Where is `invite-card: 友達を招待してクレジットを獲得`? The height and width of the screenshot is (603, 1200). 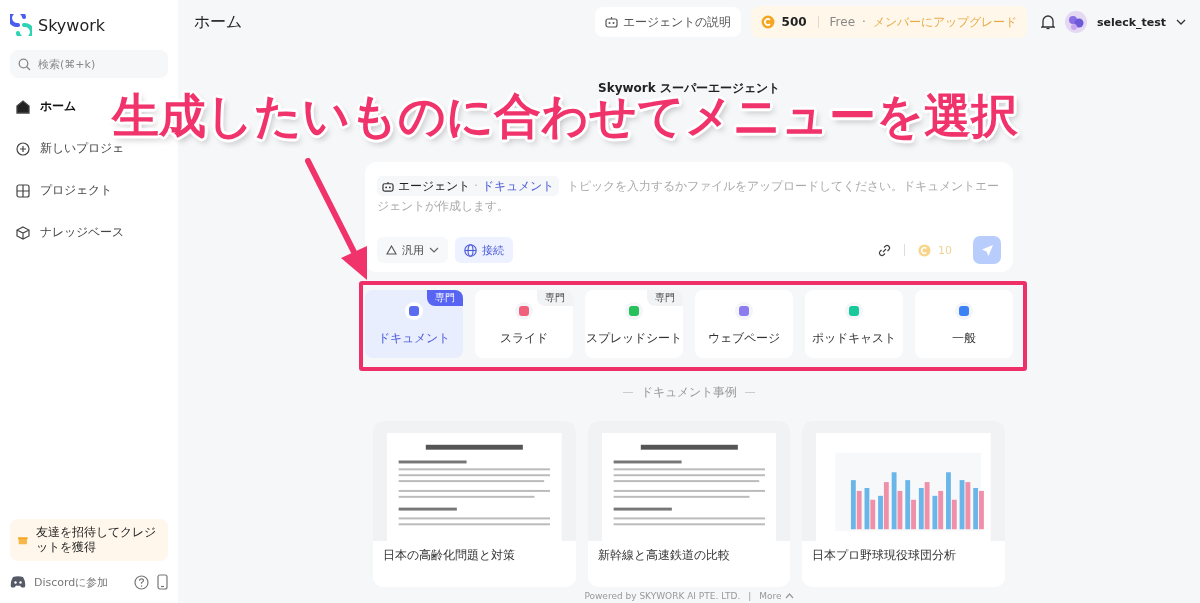
invite-card: 友達を招待してクレジットを獲得 is located at coordinates (89, 540).